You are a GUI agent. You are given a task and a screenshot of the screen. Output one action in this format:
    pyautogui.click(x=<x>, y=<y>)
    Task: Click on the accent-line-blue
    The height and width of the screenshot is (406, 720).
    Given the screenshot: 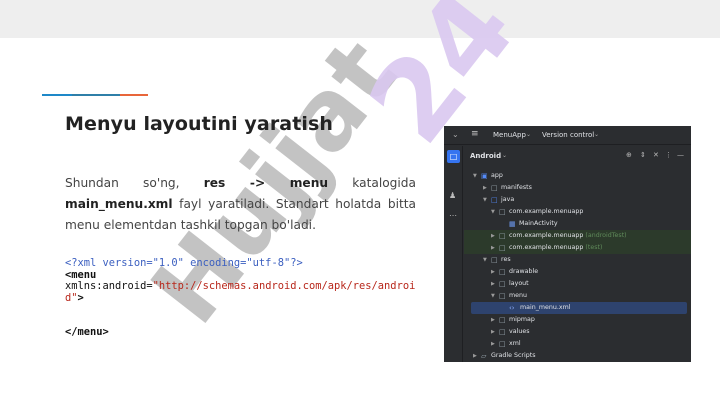 What is the action you would take?
    pyautogui.click(x=57, y=95)
    